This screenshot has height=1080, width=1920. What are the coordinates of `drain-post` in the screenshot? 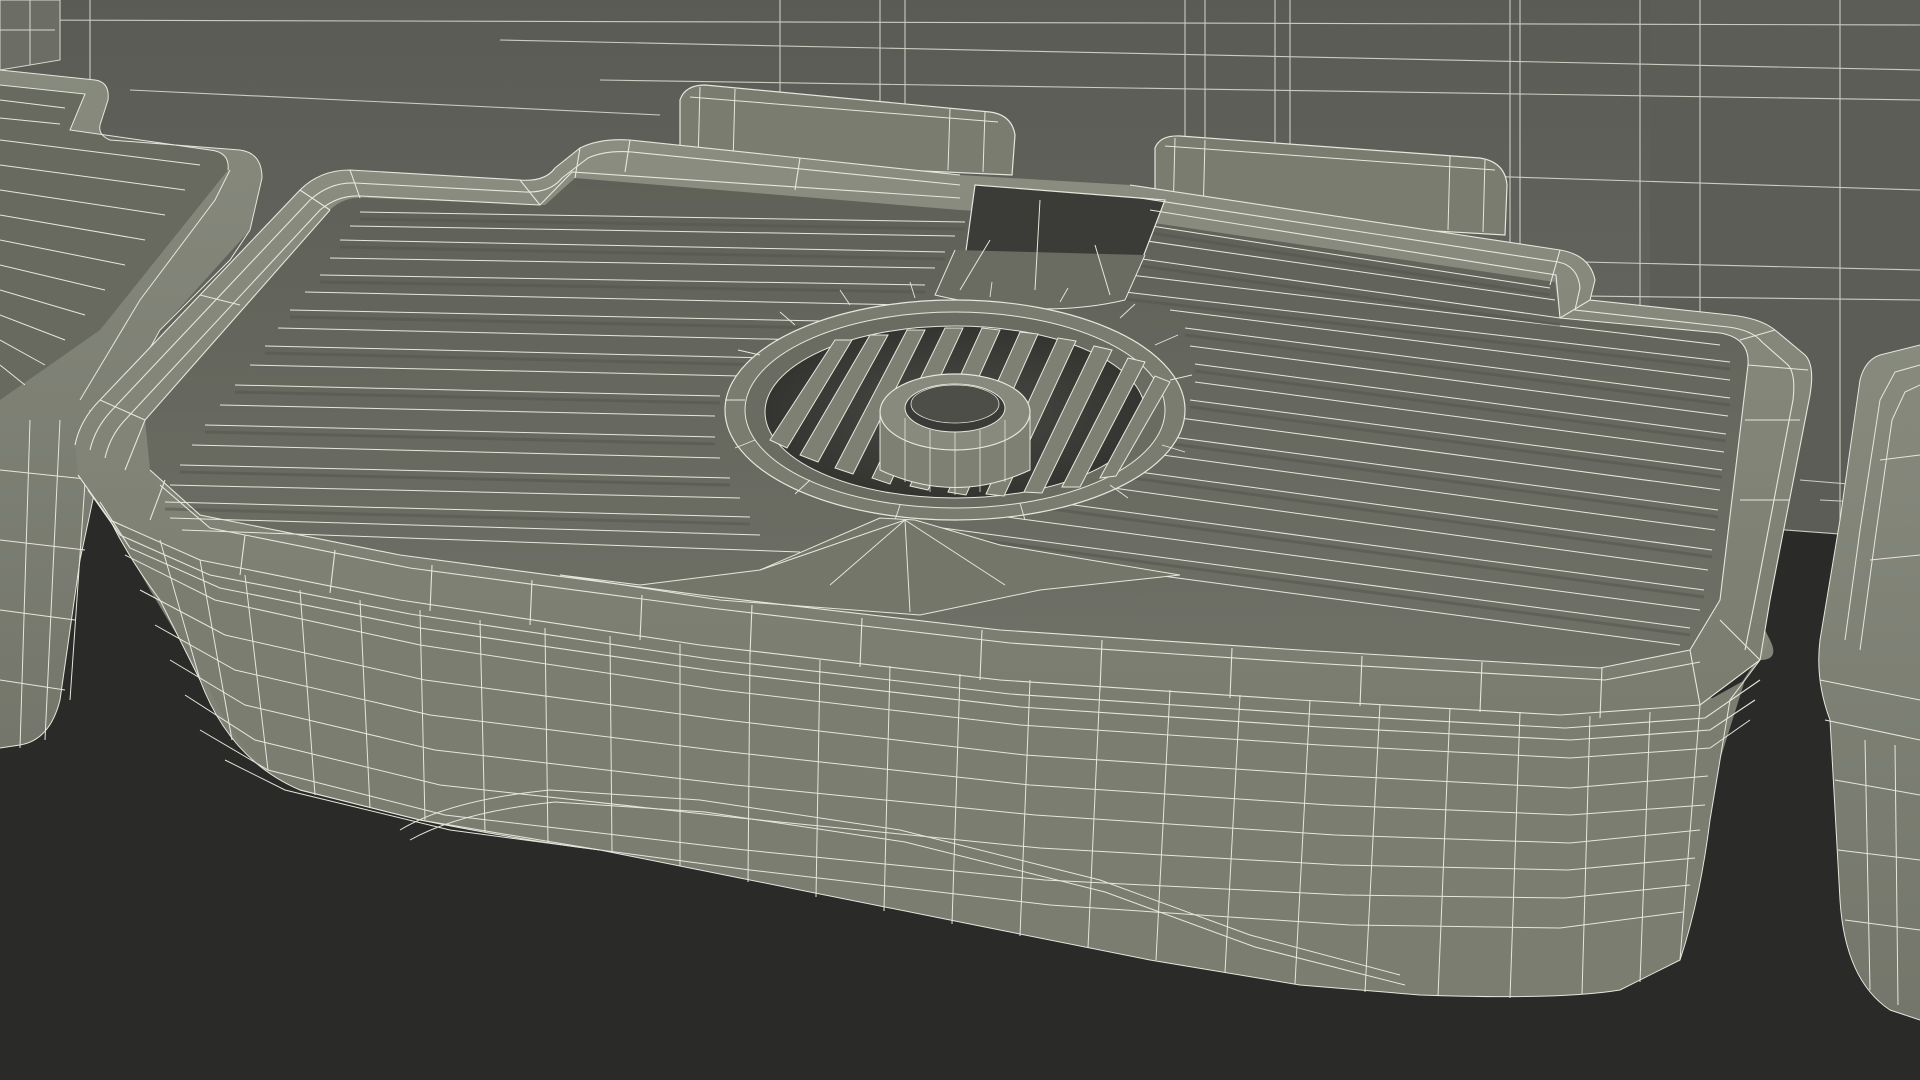 It's located at (955, 434).